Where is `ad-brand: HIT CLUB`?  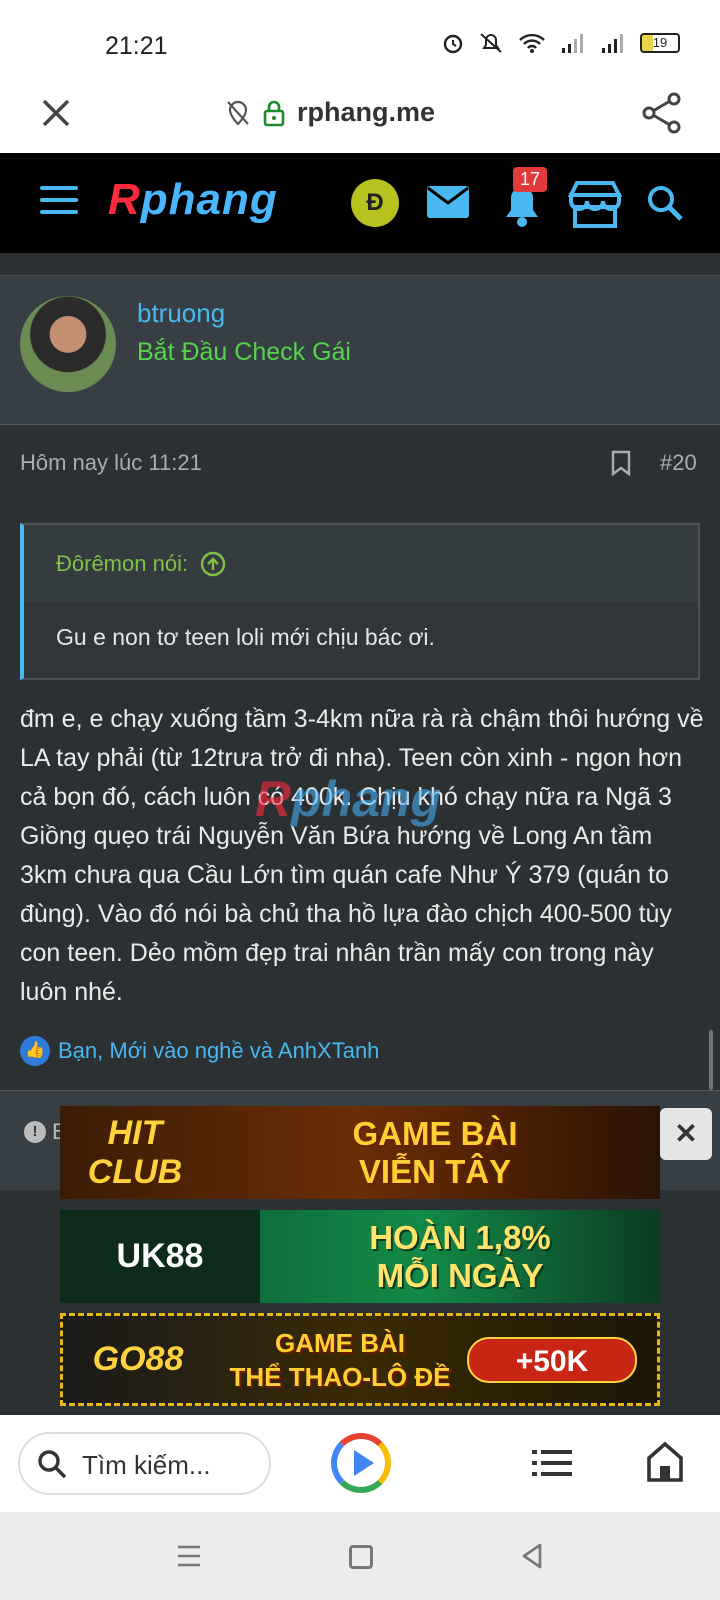
ad-brand: HIT CLUB is located at coordinates (135, 1152).